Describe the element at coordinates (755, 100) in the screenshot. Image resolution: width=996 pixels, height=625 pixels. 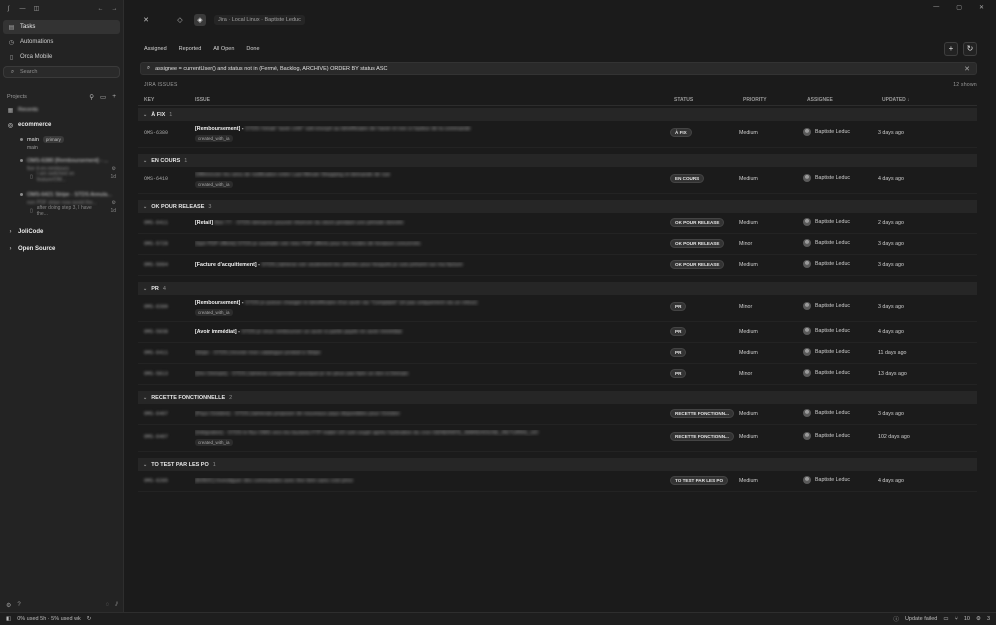
I see `column-priority: PRIORITY` at that location.